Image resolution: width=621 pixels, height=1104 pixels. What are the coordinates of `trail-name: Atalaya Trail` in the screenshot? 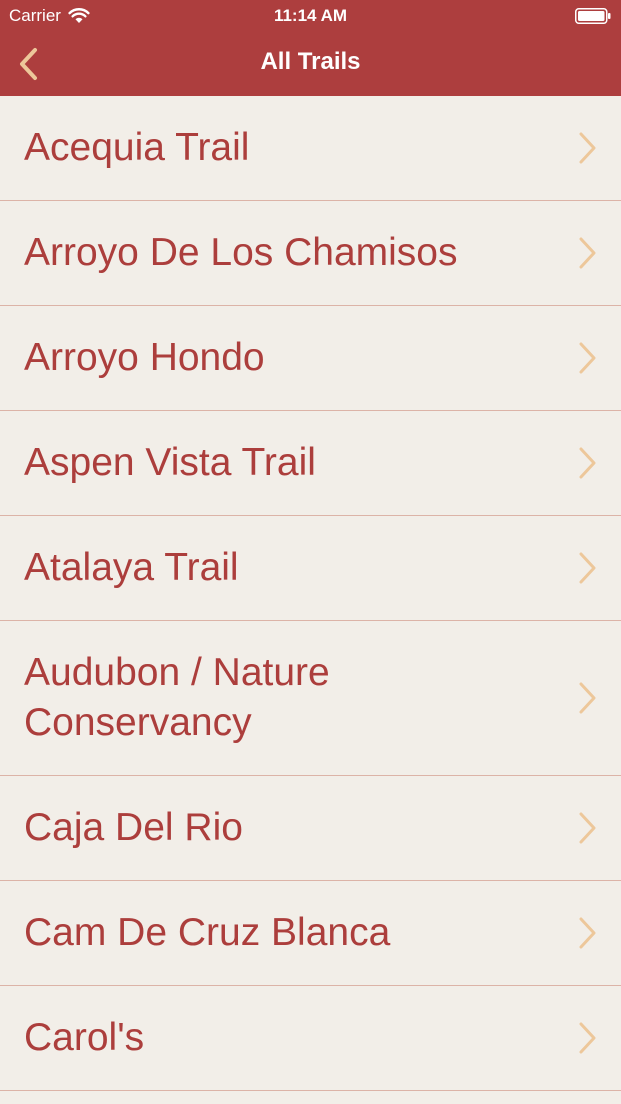 It's located at (131, 567).